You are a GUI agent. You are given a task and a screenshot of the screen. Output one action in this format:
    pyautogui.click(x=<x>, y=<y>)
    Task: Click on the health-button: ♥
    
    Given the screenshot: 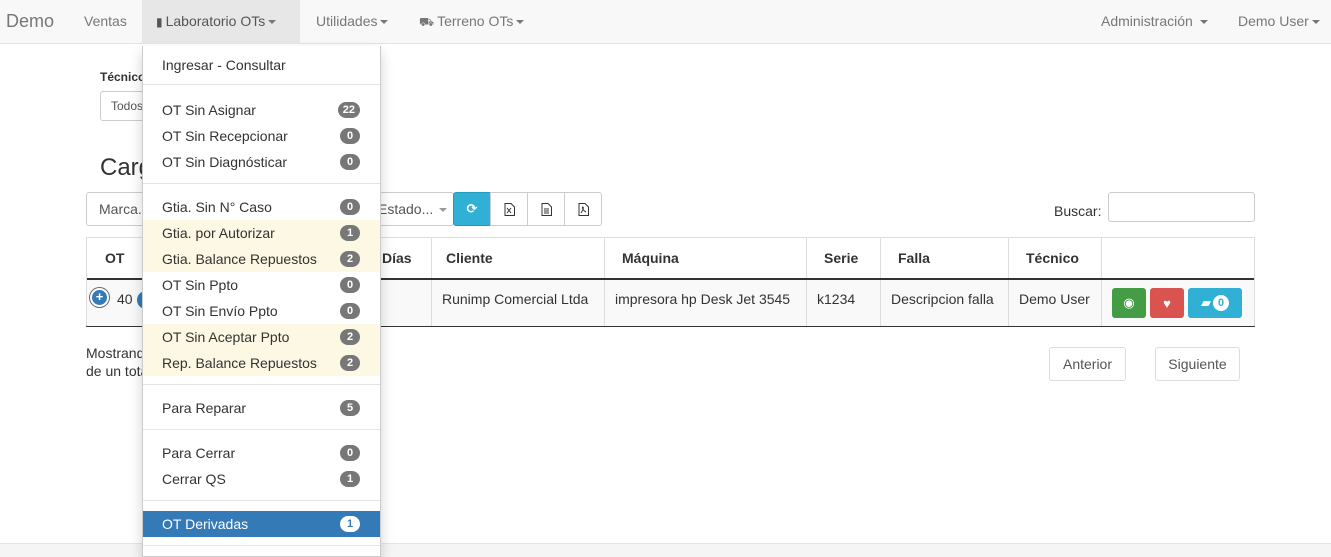 What is the action you would take?
    pyautogui.click(x=1167, y=303)
    